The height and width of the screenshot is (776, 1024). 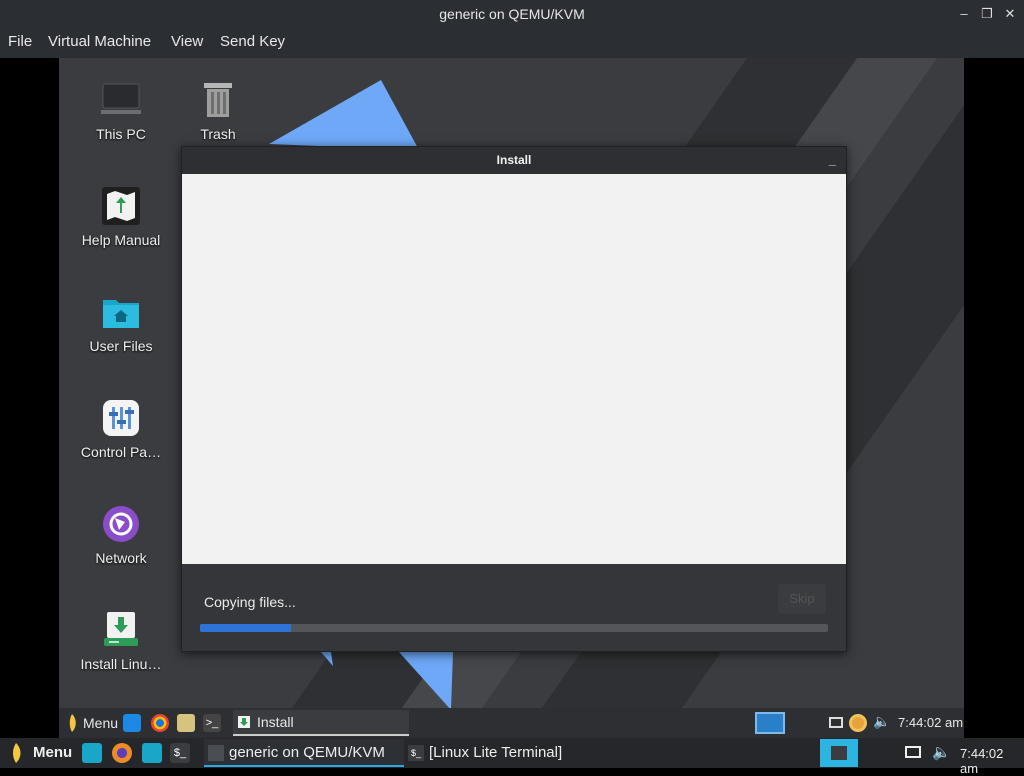 I want to click on monitor-icon, so click(x=121, y=100).